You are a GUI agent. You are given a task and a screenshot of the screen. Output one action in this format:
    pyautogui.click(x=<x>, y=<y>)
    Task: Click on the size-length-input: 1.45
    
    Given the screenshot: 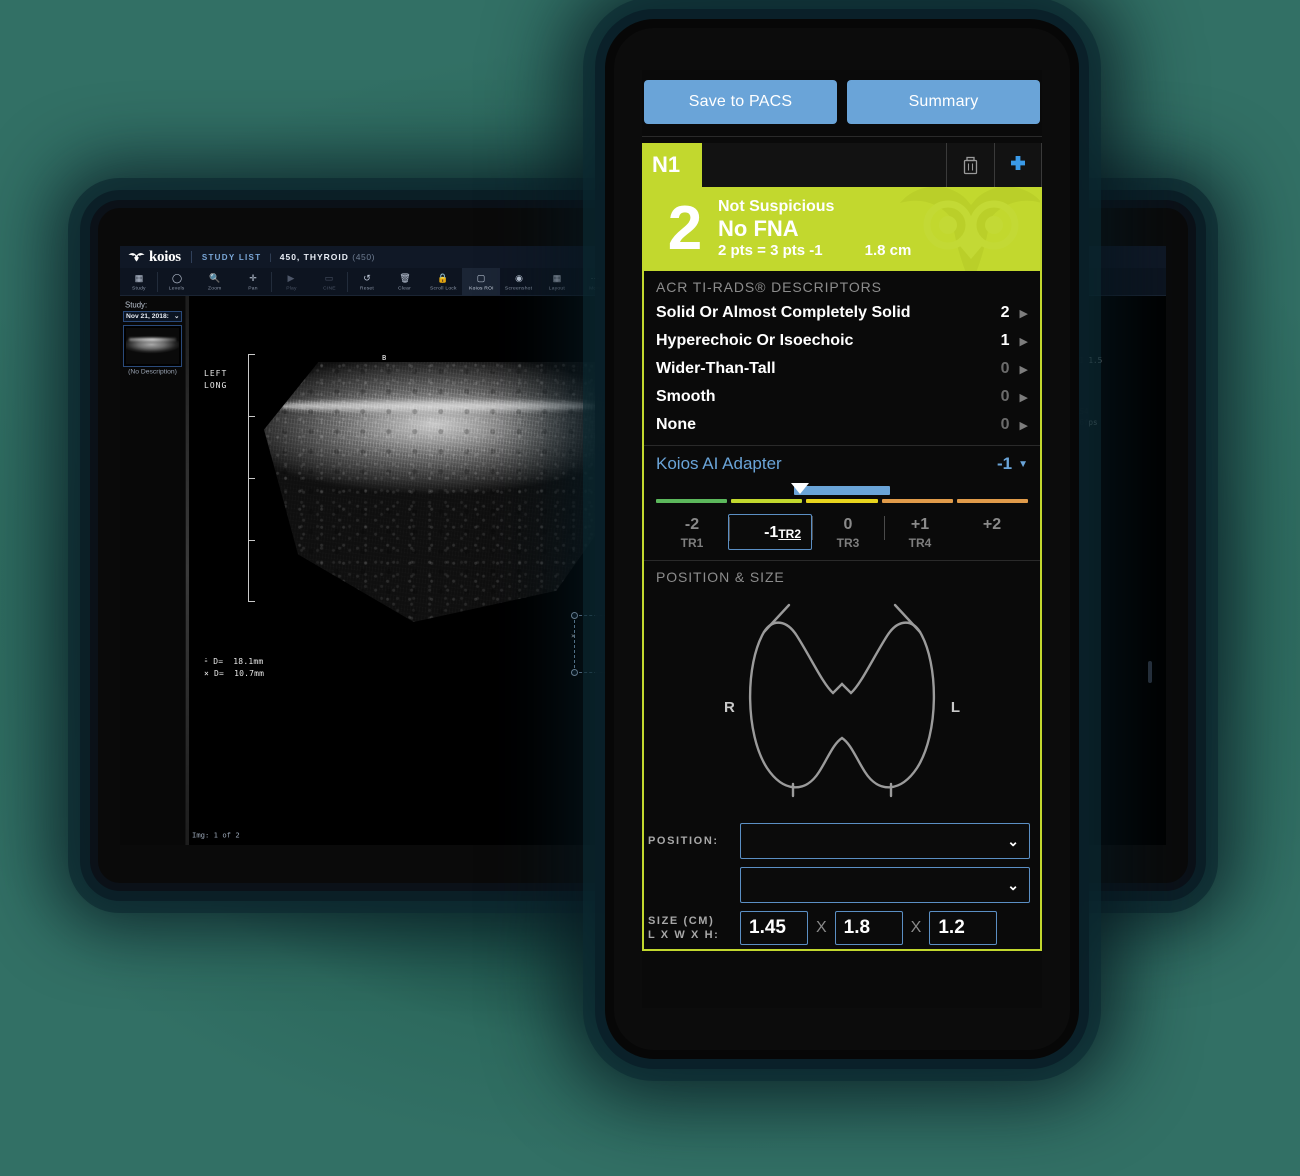 What is the action you would take?
    pyautogui.click(x=774, y=928)
    